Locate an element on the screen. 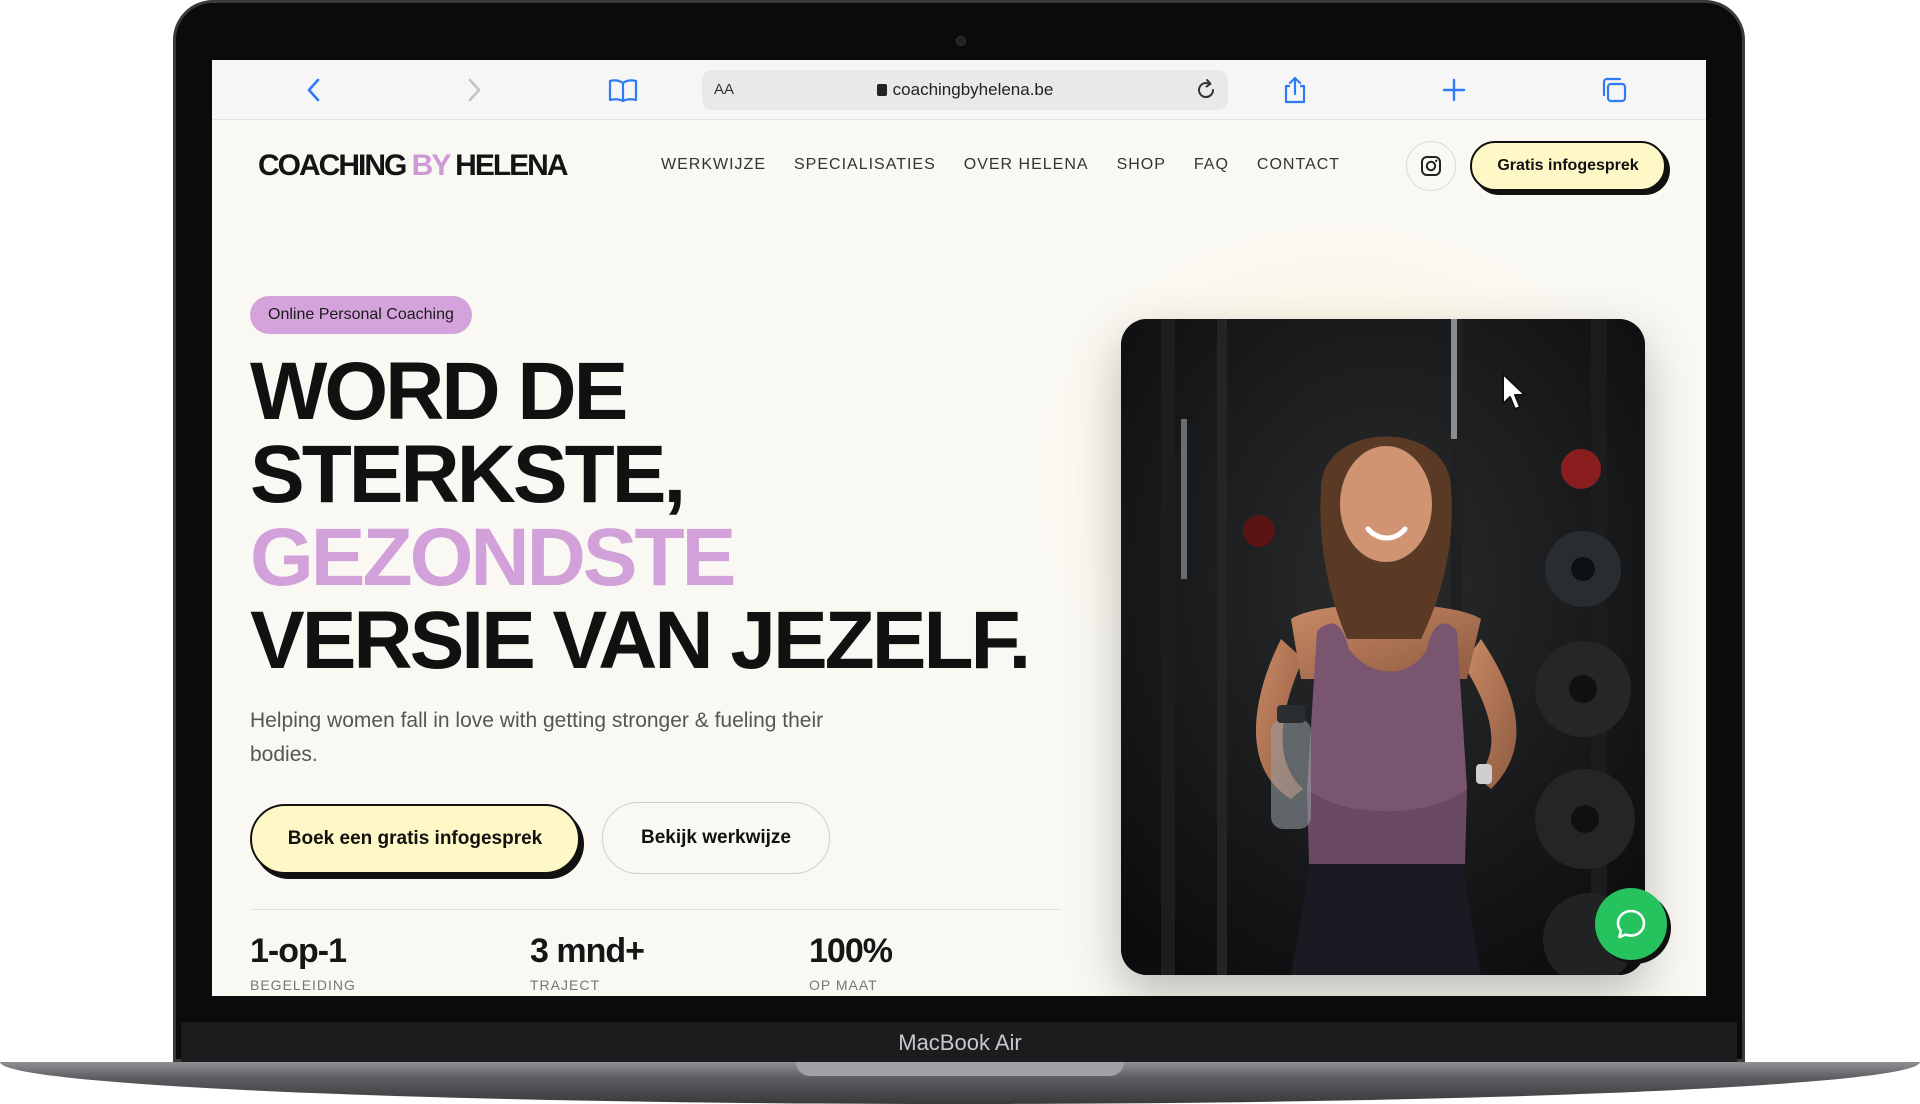 This screenshot has height=1104, width=1920. free-consult-header-button: Gratis infogesprek is located at coordinates (1568, 166).